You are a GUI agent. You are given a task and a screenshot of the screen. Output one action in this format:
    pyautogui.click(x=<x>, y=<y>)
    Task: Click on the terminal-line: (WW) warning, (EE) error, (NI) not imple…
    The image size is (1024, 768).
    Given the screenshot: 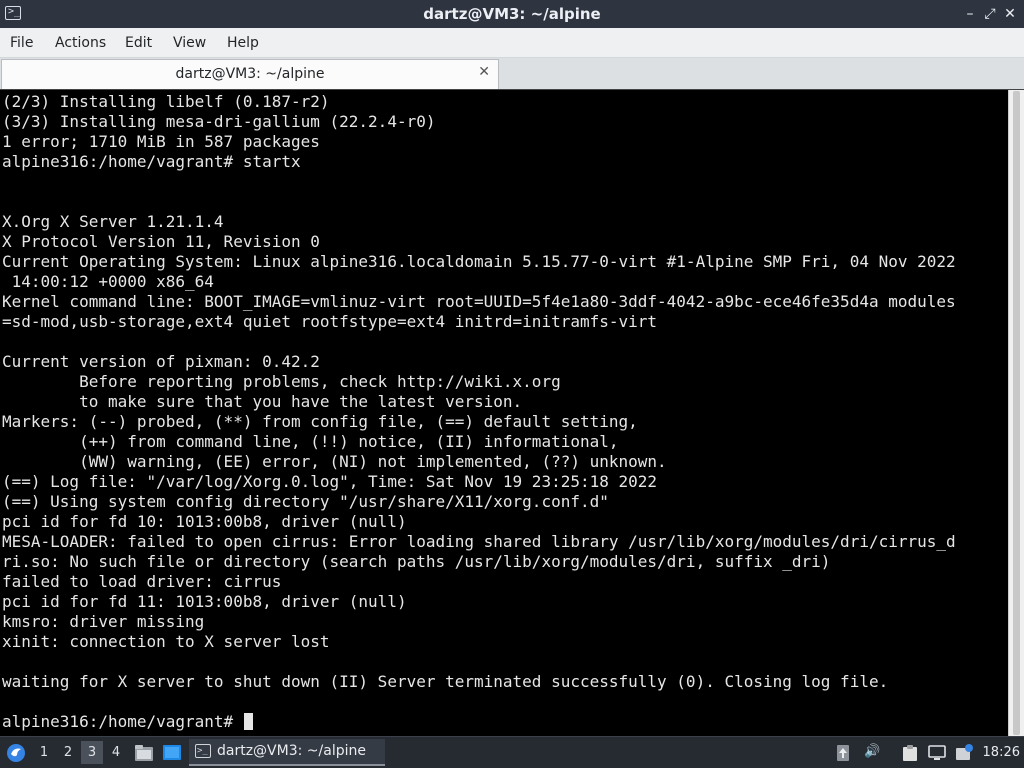 What is the action you would take?
    pyautogui.click(x=504, y=462)
    